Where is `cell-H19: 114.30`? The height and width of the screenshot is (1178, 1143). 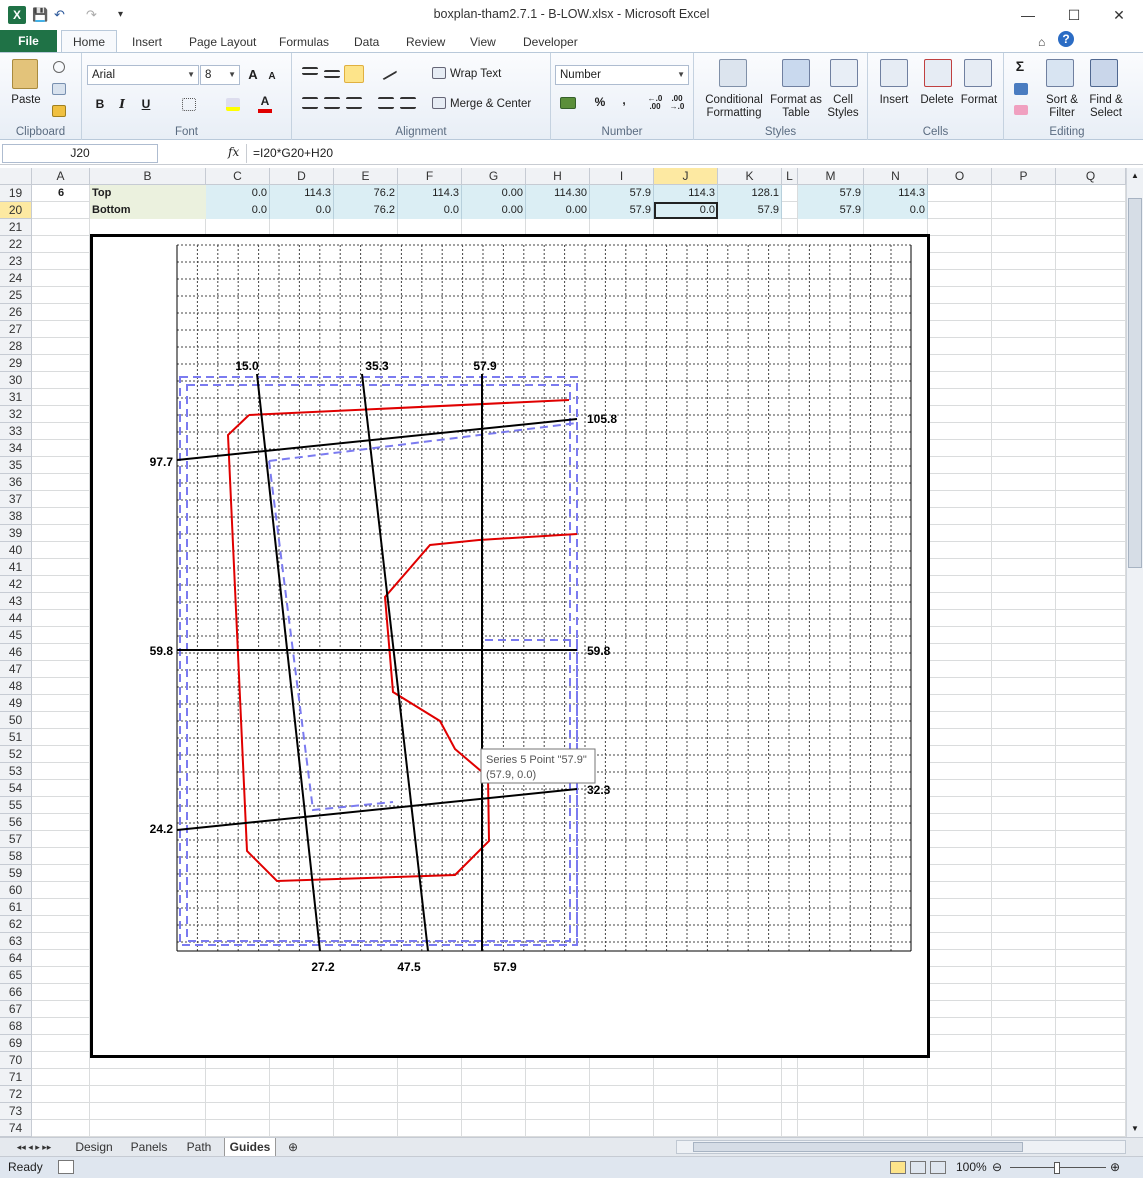 cell-H19: 114.30 is located at coordinates (558, 193).